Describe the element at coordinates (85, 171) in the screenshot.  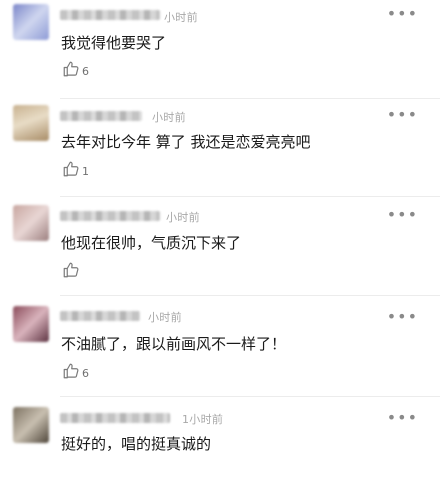
I see `like-count: 1` at that location.